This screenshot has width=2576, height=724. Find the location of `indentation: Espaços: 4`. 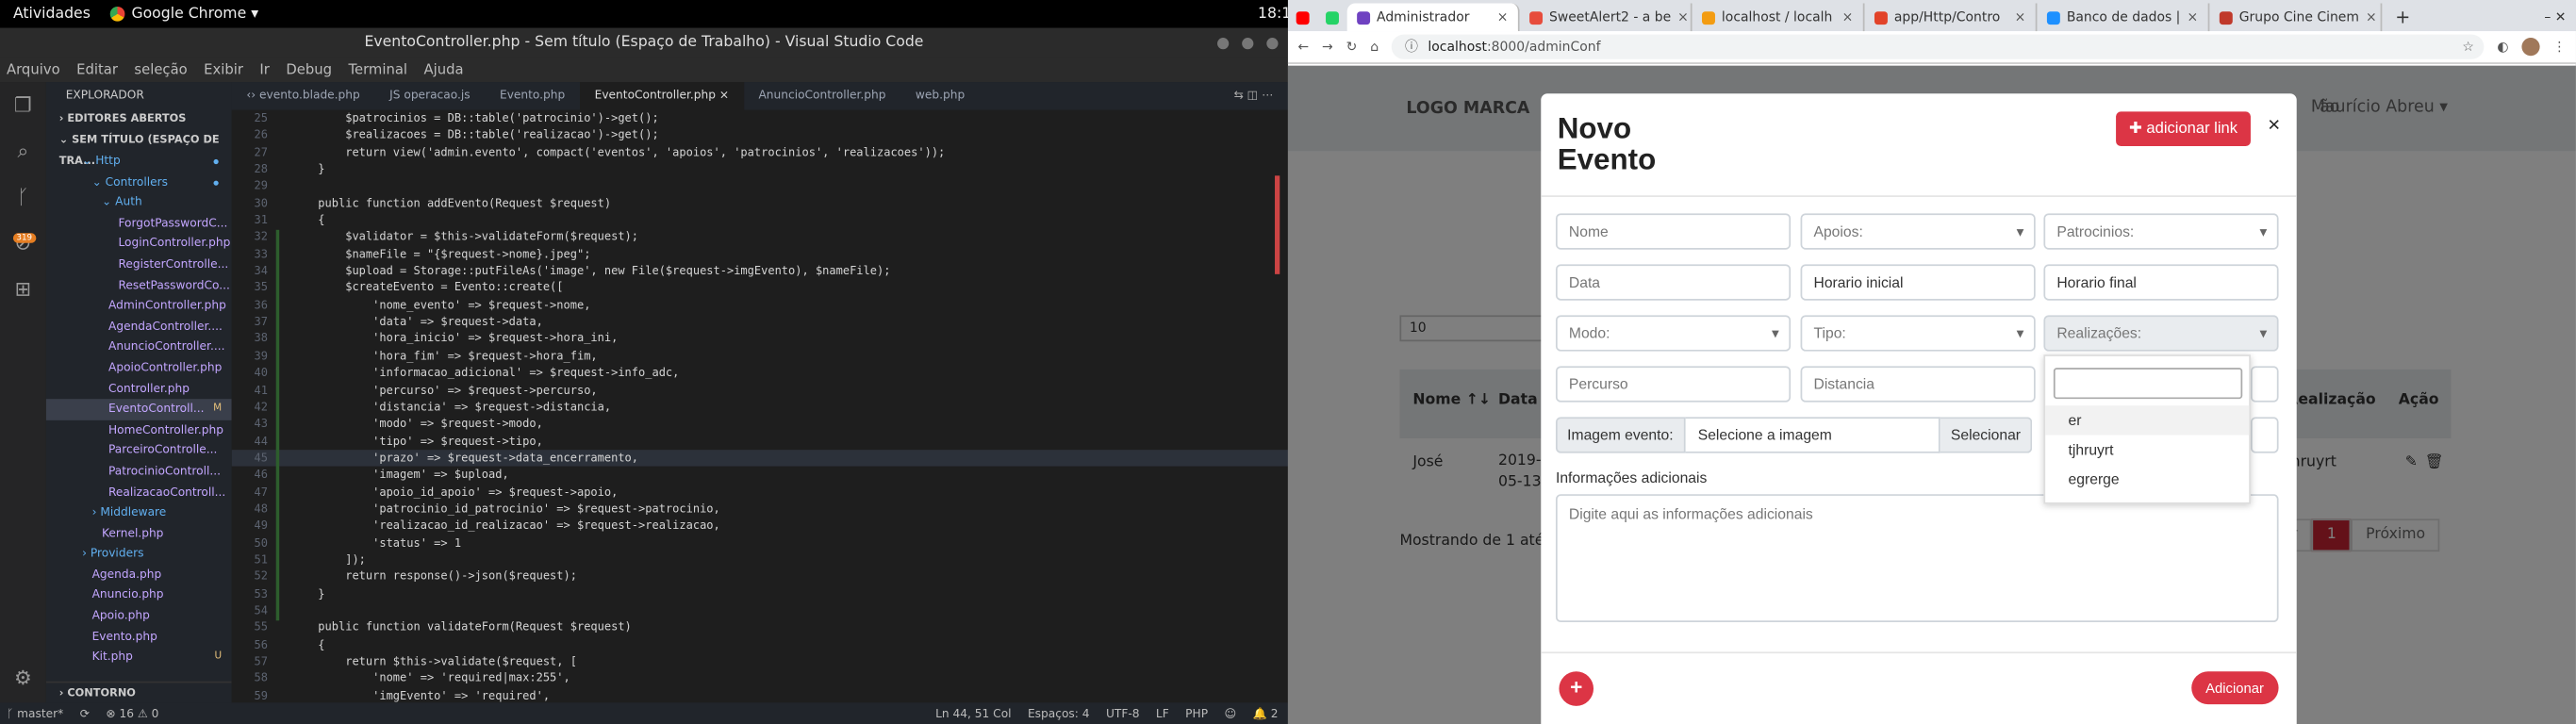

indentation: Espaços: 4 is located at coordinates (1059, 713).